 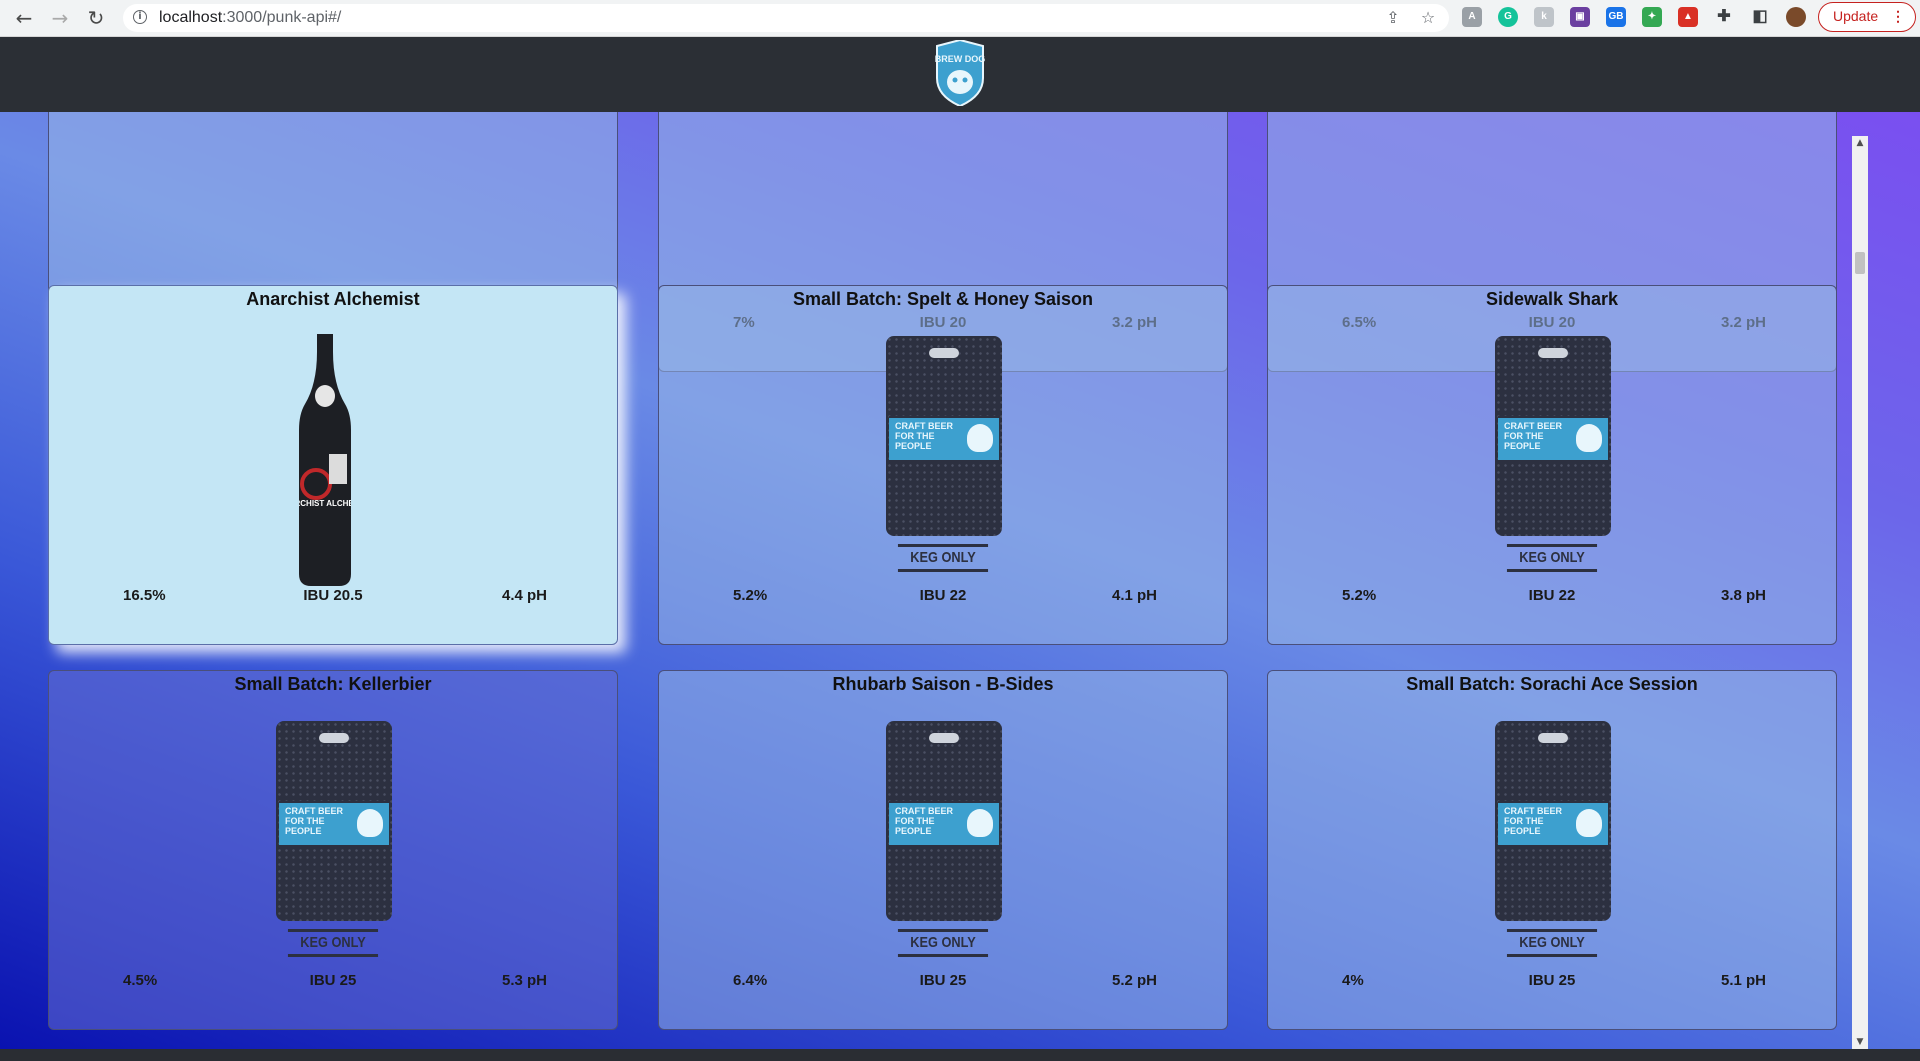 I want to click on back-icon: ←, so click(x=24, y=18).